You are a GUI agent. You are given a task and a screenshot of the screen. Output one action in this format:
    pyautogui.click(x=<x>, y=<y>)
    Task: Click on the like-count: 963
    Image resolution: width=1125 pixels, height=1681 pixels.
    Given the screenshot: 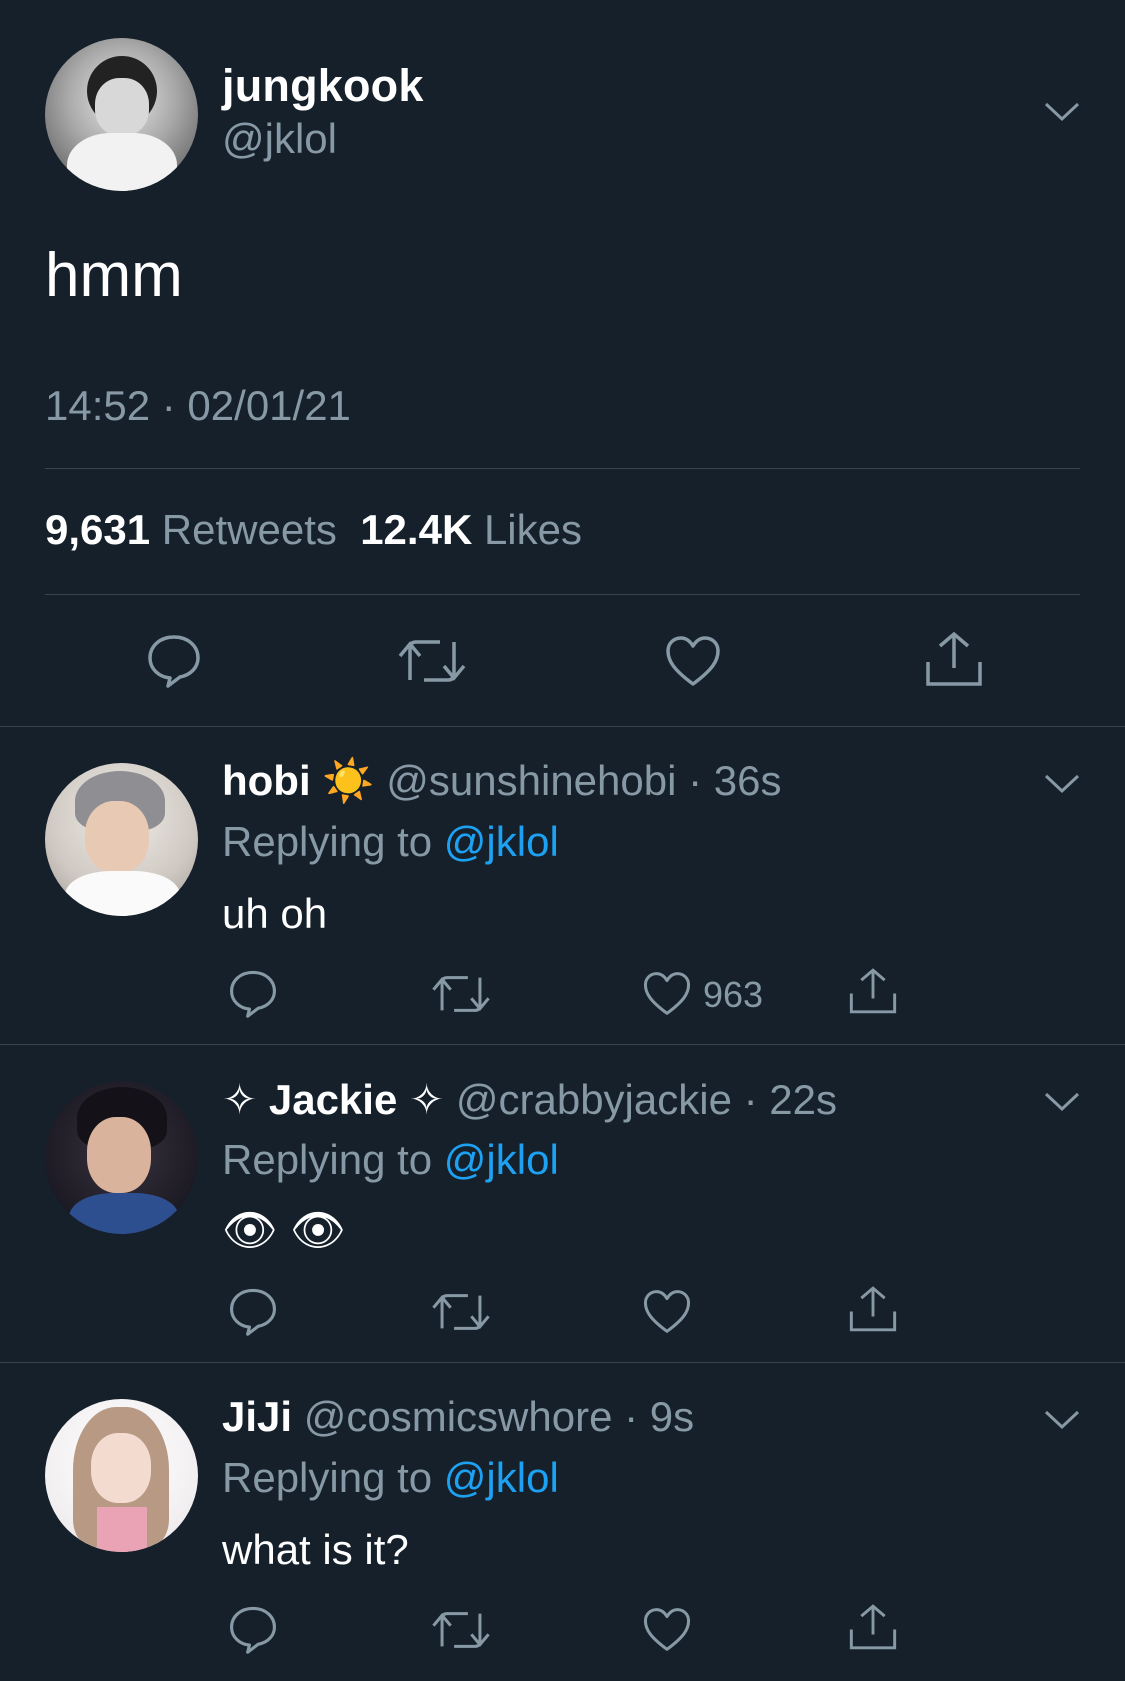 What is the action you would take?
    pyautogui.click(x=733, y=994)
    